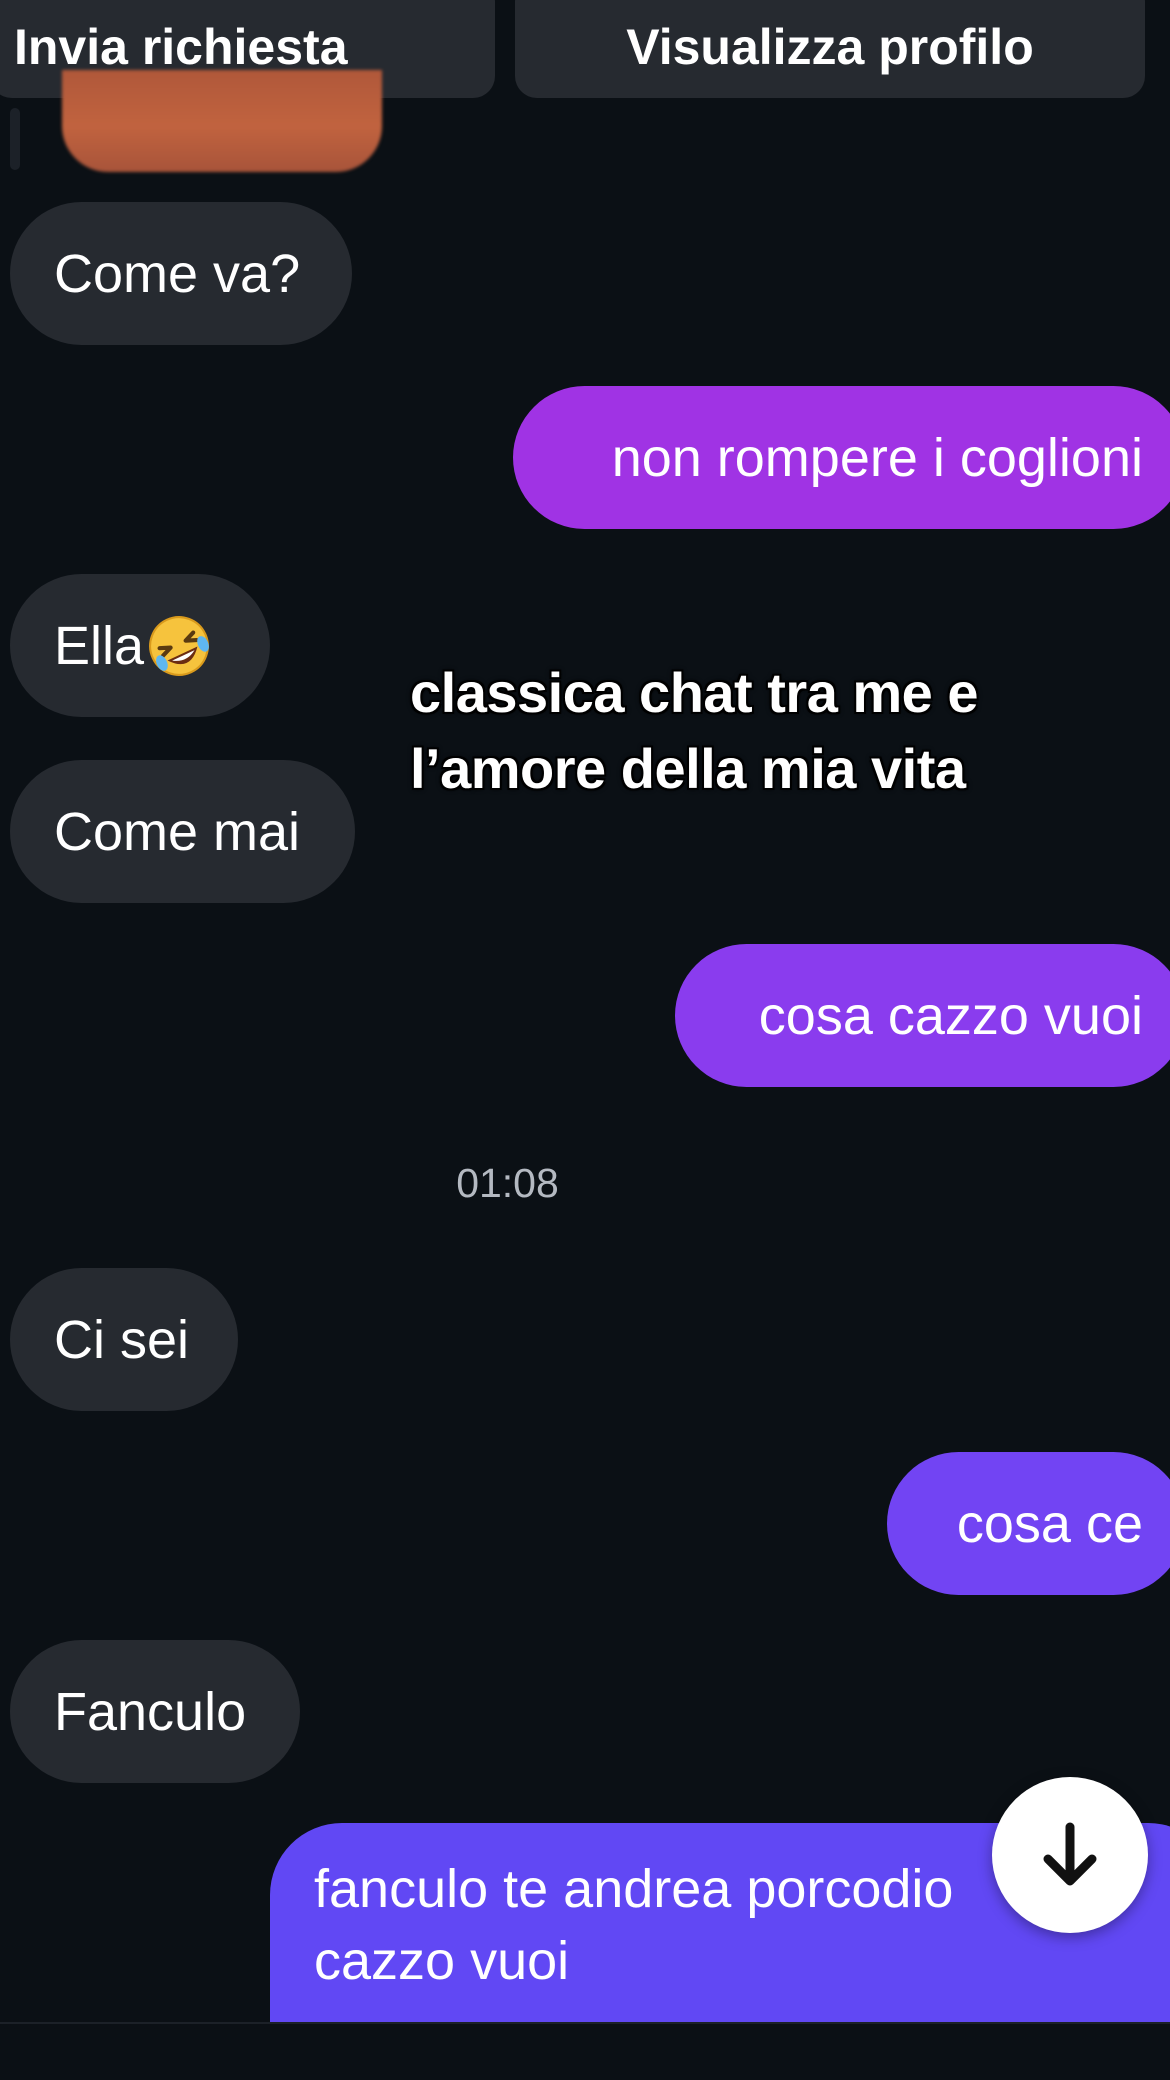 Image resolution: width=1170 pixels, height=2080 pixels. I want to click on message-rail, so click(15, 139).